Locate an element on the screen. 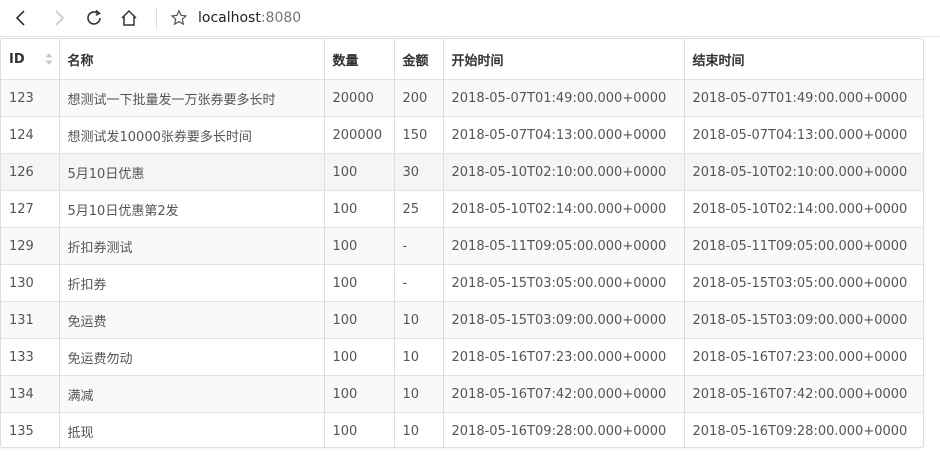 This screenshot has width=940, height=455. cell-id: 123 is located at coordinates (30, 98).